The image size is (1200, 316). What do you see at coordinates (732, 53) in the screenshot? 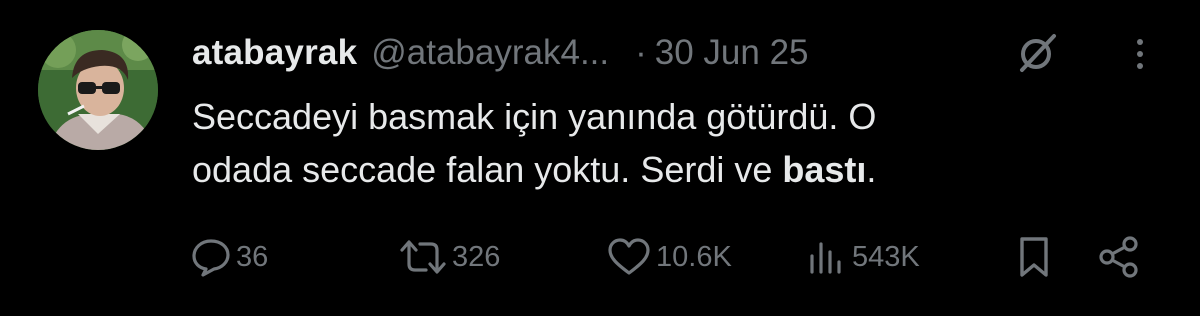
I see `tweet-date: 30 Jun 25` at bounding box center [732, 53].